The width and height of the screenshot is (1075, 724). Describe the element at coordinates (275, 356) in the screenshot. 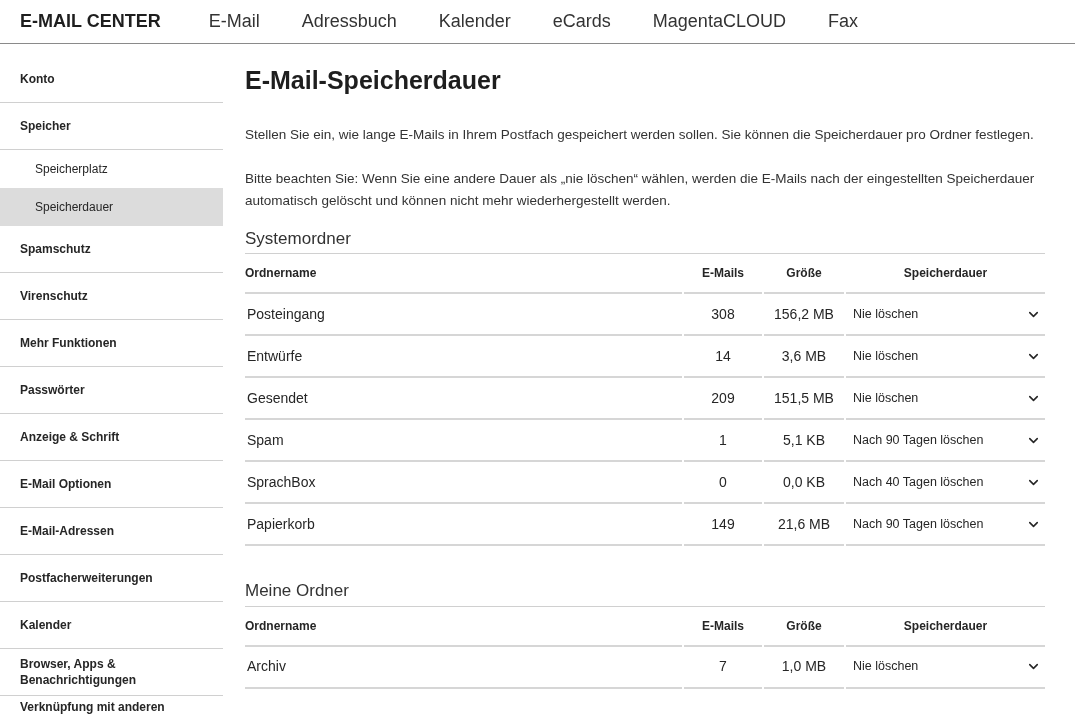

I see `folder-name: Entwürfe` at that location.